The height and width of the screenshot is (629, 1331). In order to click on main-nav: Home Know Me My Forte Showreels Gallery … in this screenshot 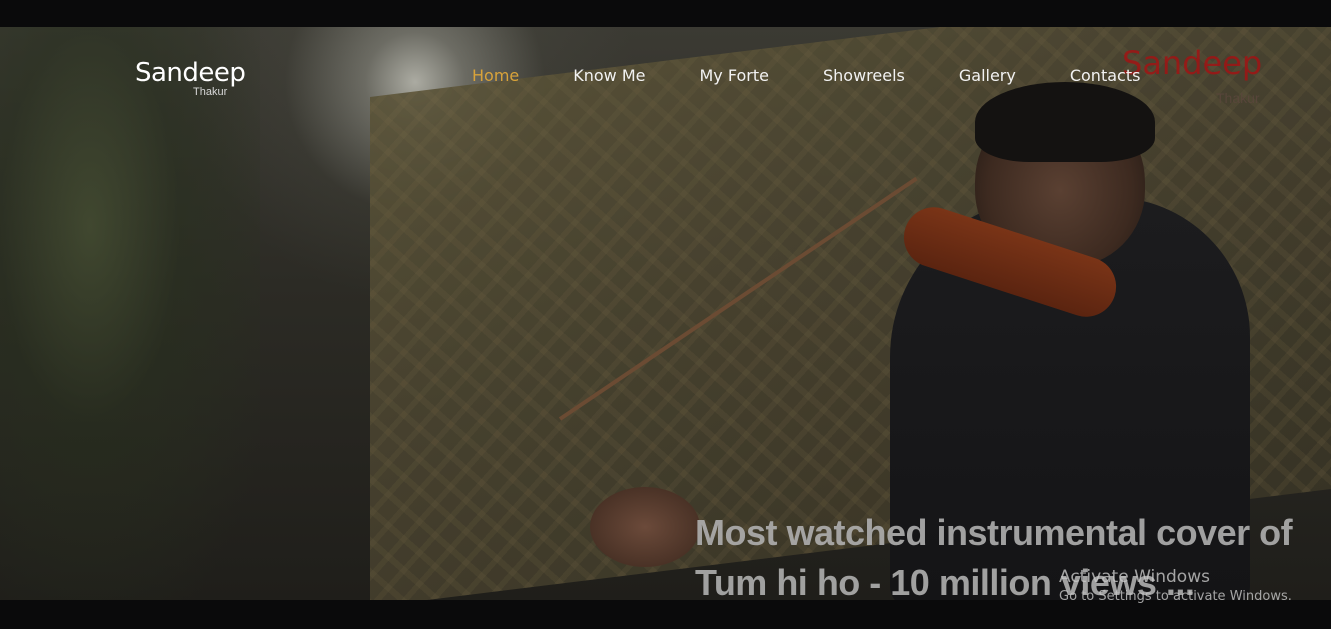, I will do `click(806, 77)`.